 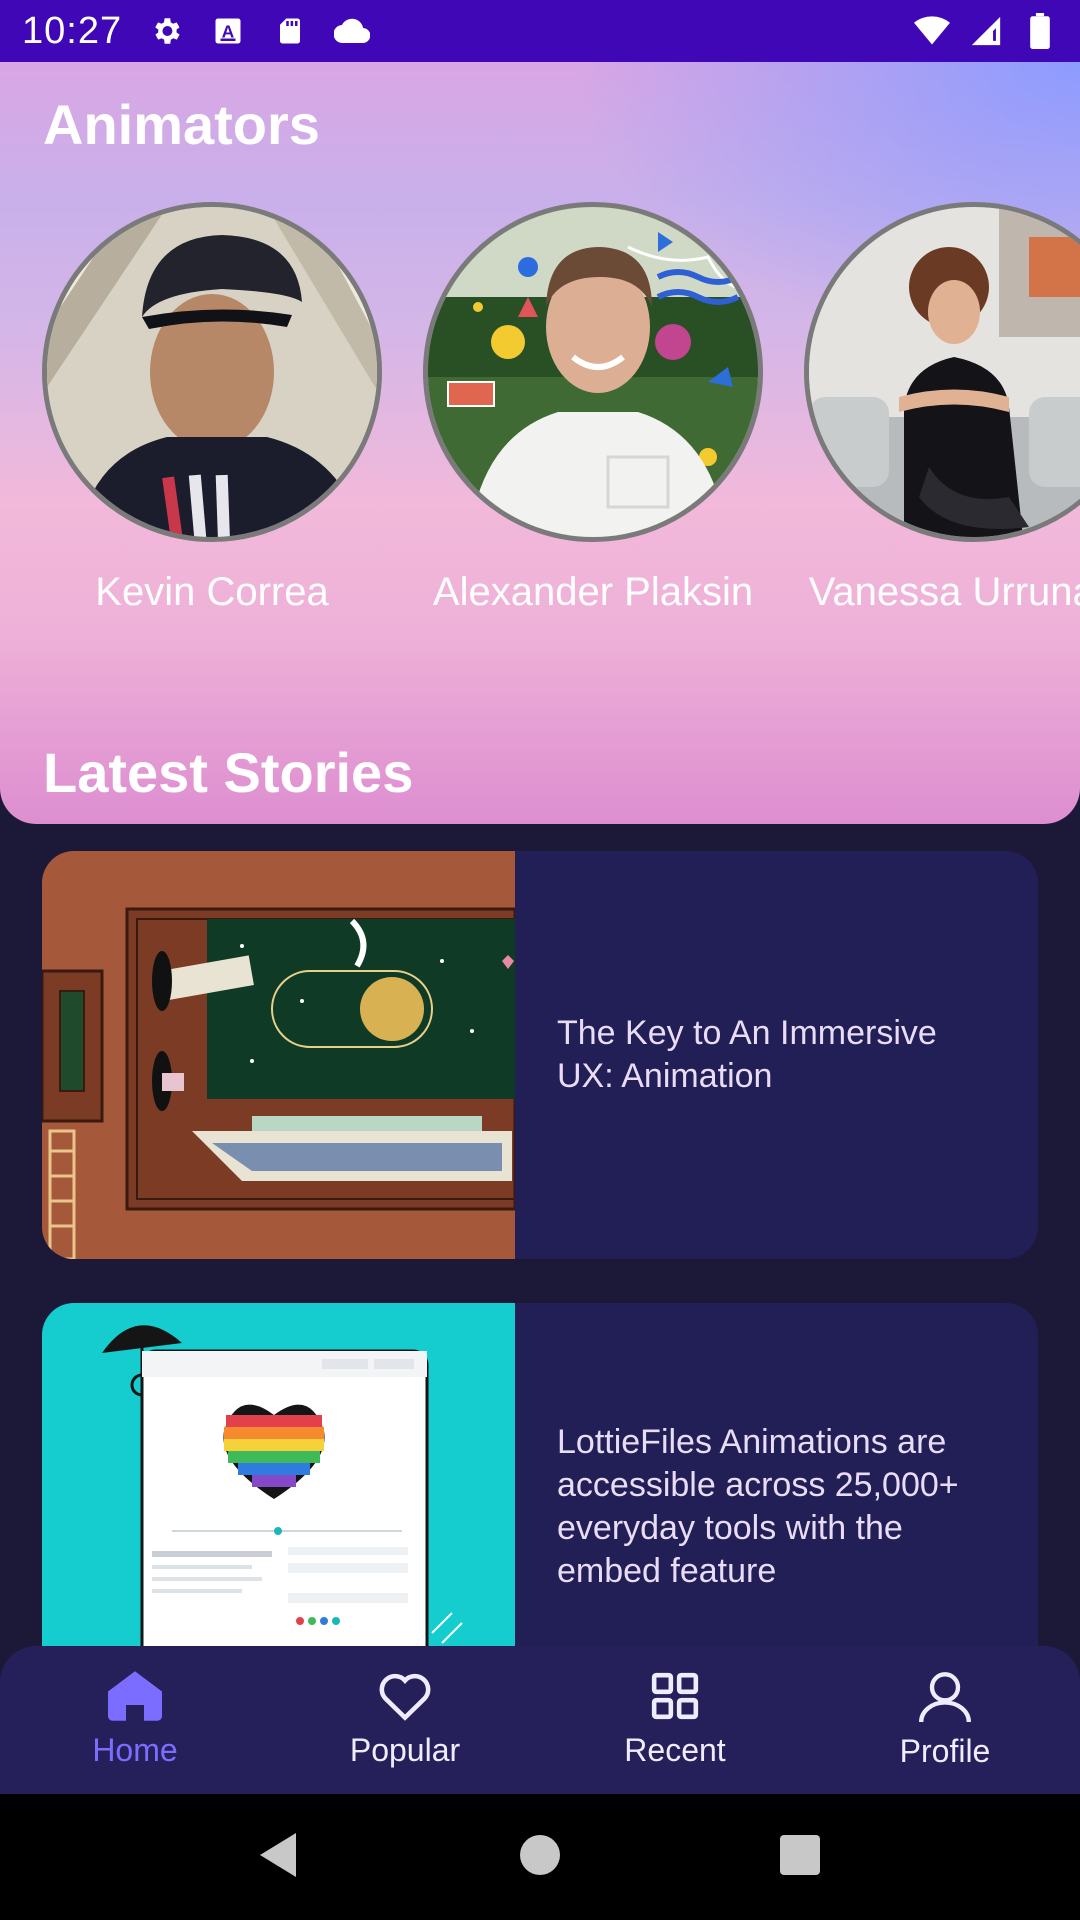 What do you see at coordinates (181, 124) in the screenshot?
I see `animators-title: Animators` at bounding box center [181, 124].